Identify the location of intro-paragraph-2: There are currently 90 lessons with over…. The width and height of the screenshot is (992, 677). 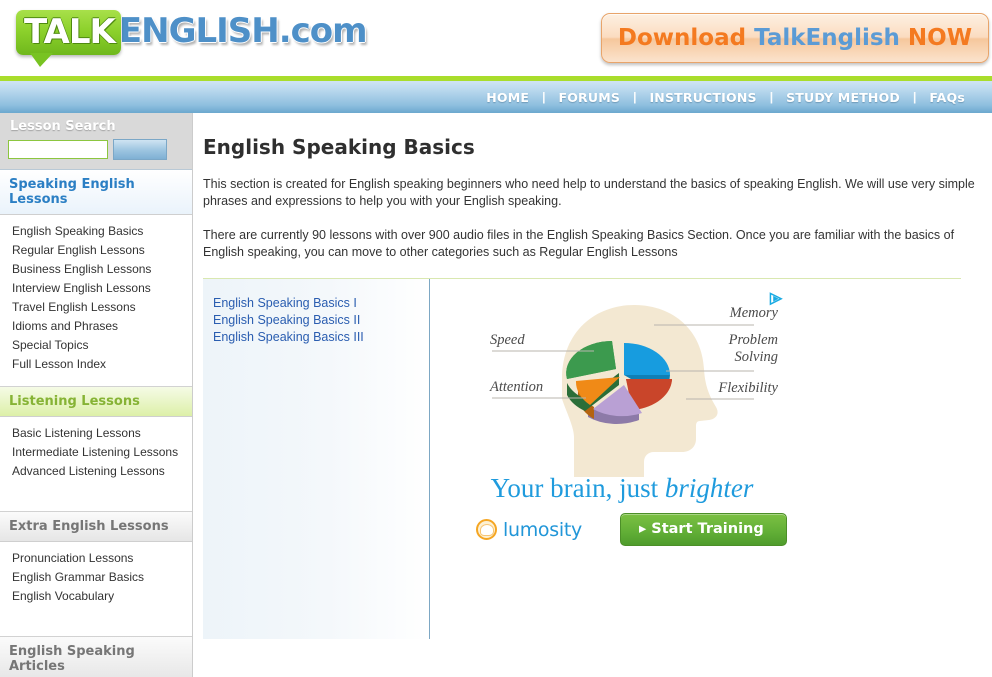
(579, 243).